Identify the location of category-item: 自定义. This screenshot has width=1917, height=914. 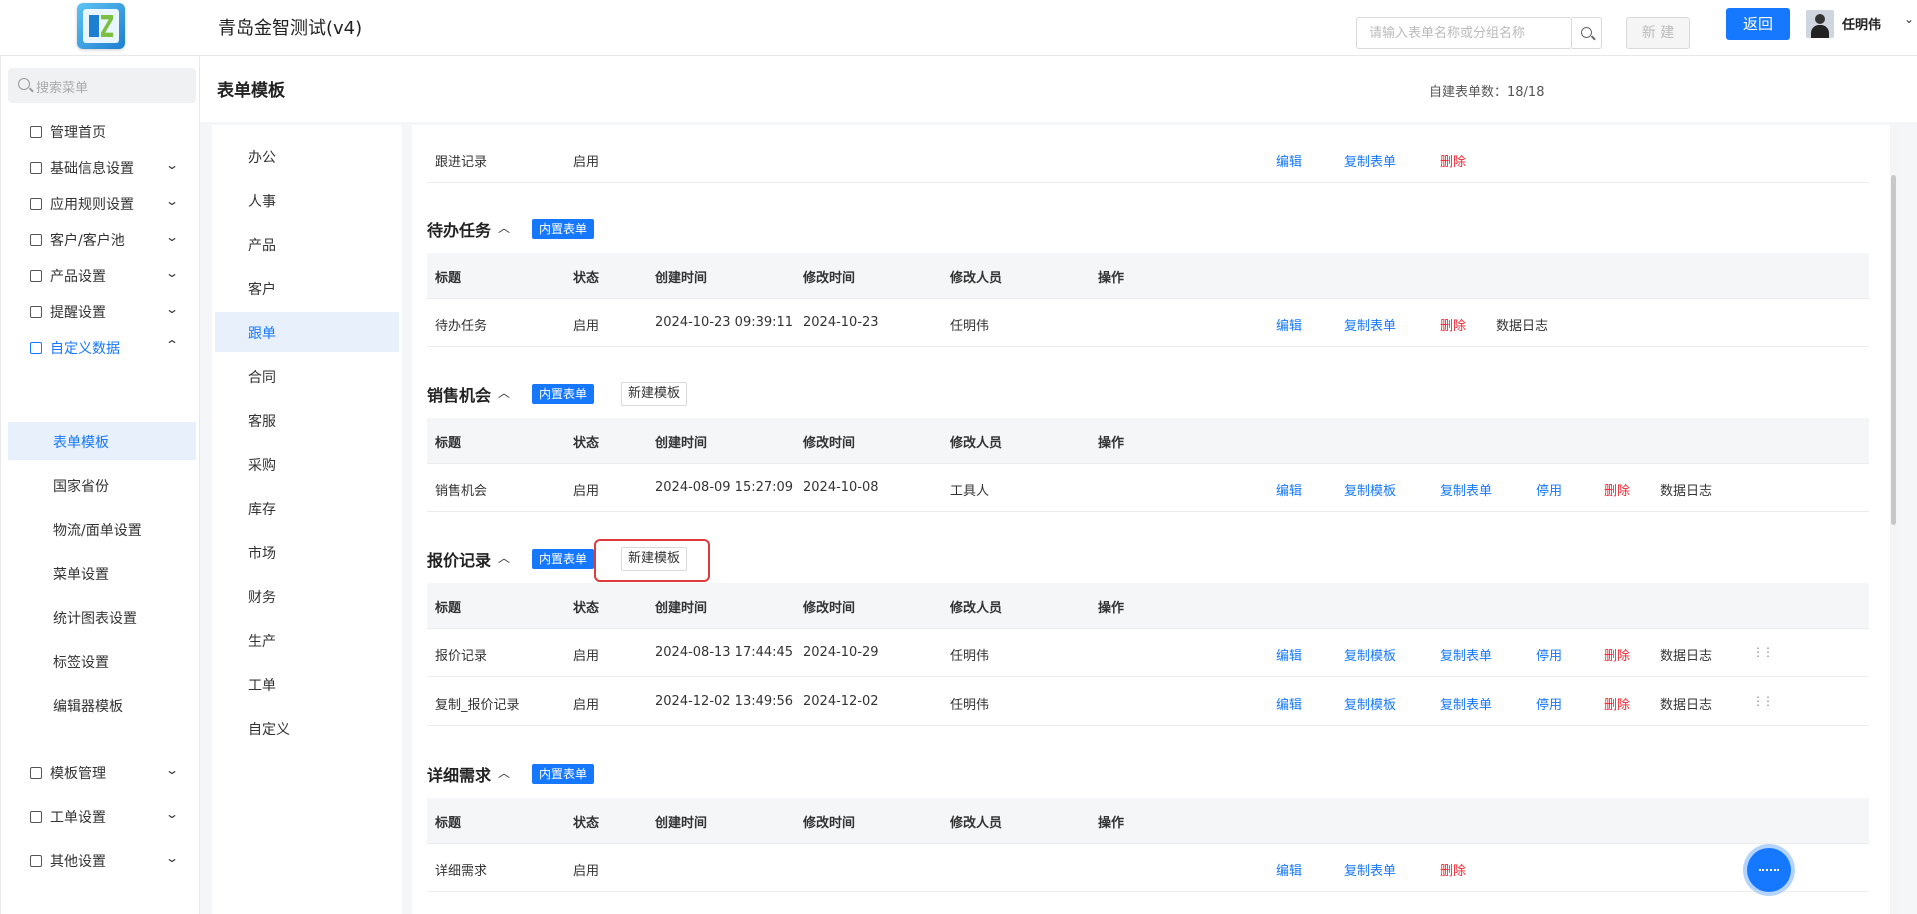
(307, 728).